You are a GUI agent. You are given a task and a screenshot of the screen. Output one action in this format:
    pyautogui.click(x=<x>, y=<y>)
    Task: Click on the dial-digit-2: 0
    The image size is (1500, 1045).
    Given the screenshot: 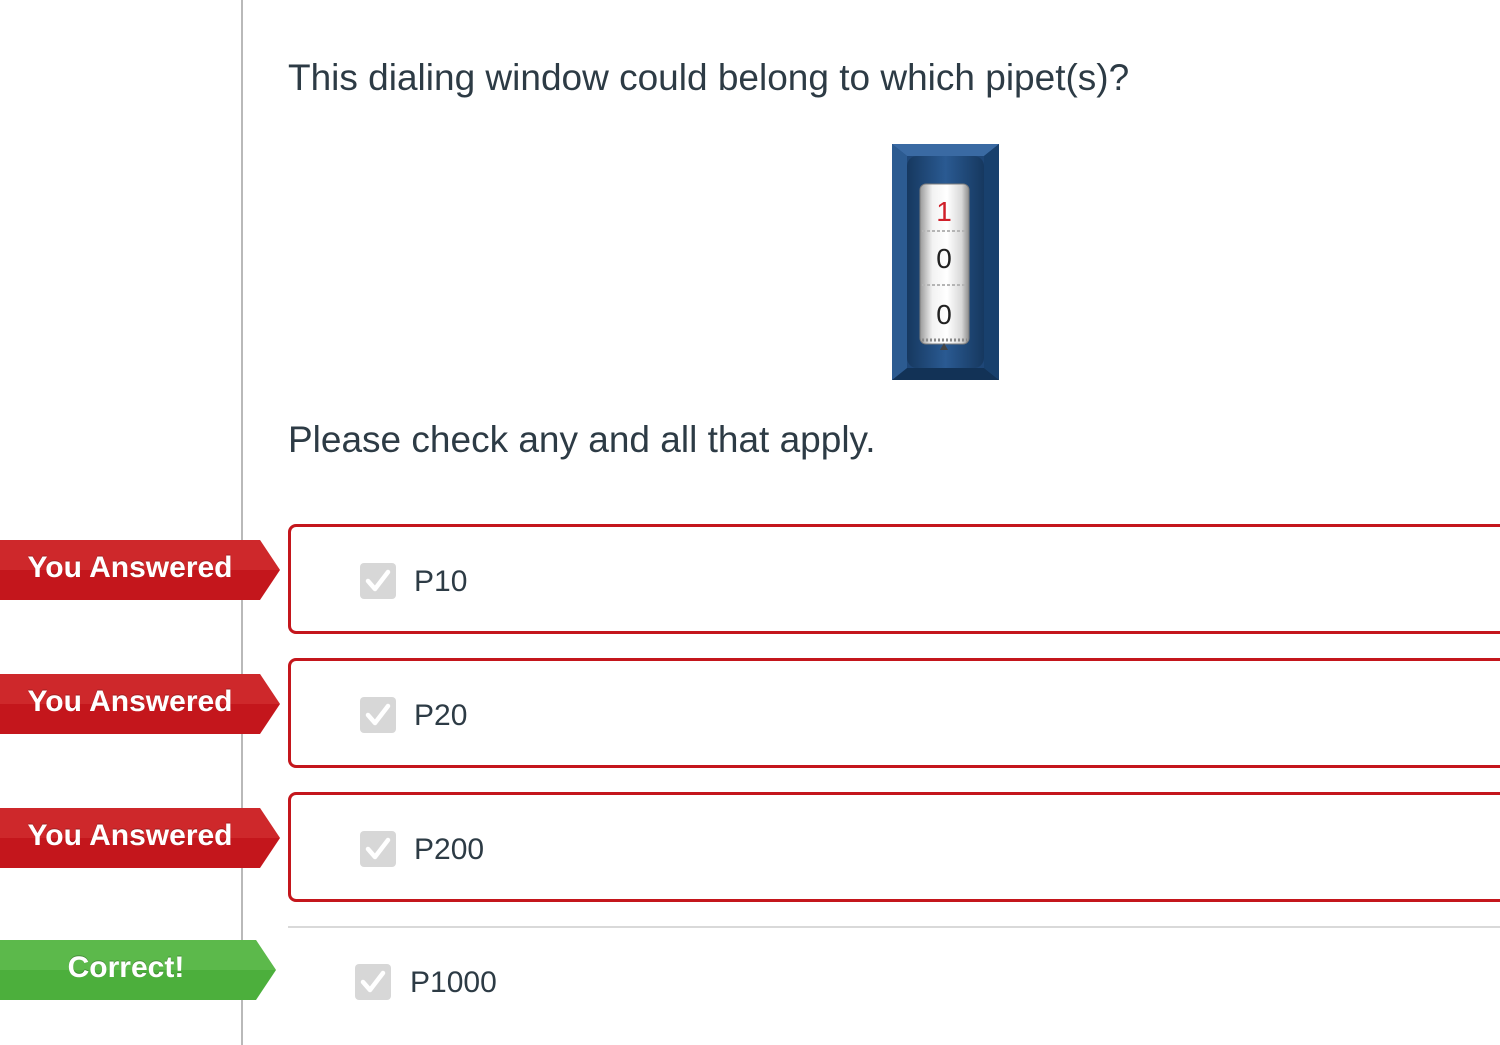 What is the action you would take?
    pyautogui.click(x=944, y=258)
    